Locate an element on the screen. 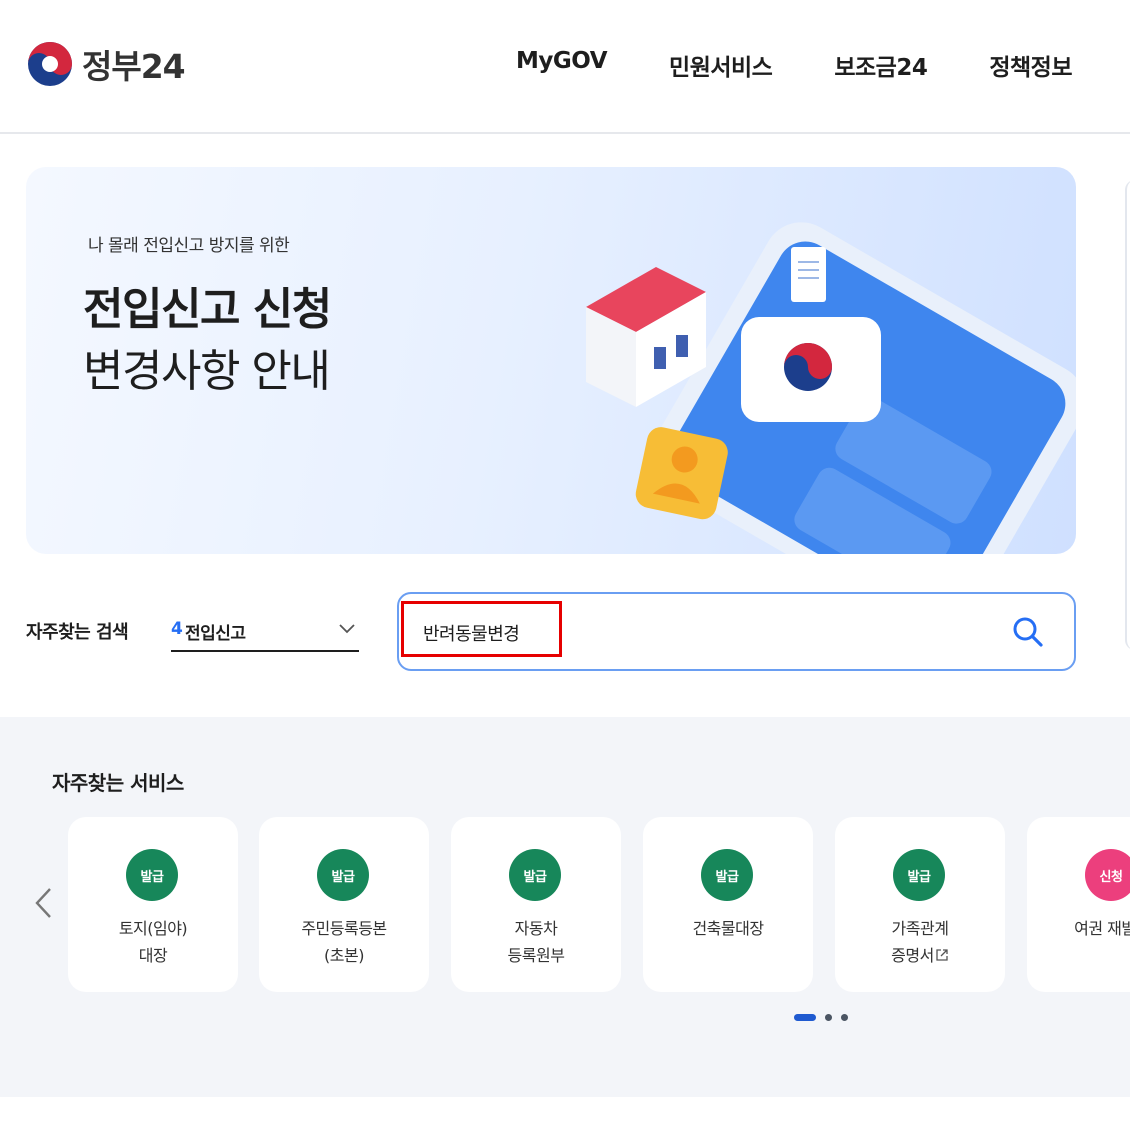 This screenshot has height=1121, width=1130. banner-title-line2: 변경사항 안내 is located at coordinates (207, 371).